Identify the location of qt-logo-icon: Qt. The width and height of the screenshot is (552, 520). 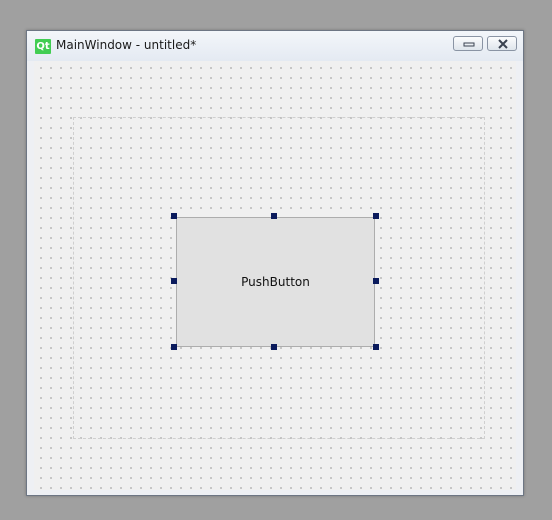
(43, 46).